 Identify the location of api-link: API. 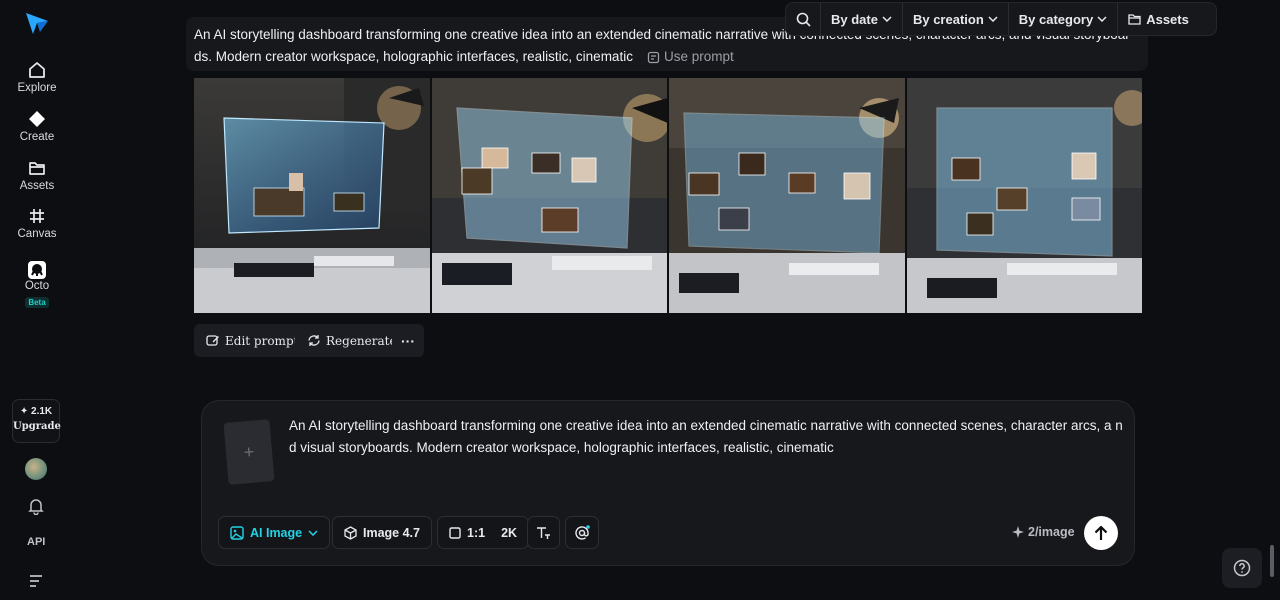
(36, 542).